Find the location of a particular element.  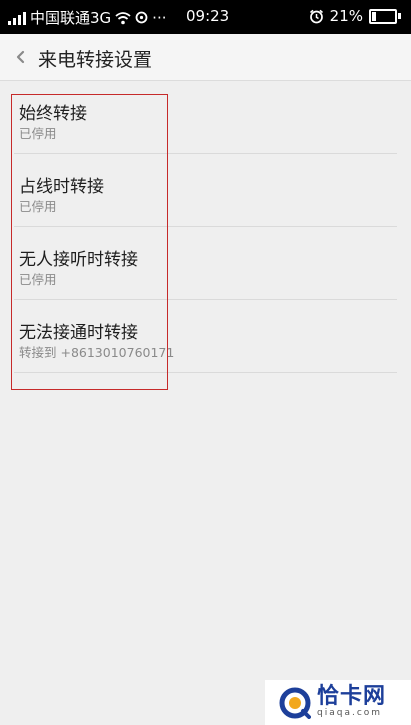

wifi-icon is located at coordinates (123, 17).